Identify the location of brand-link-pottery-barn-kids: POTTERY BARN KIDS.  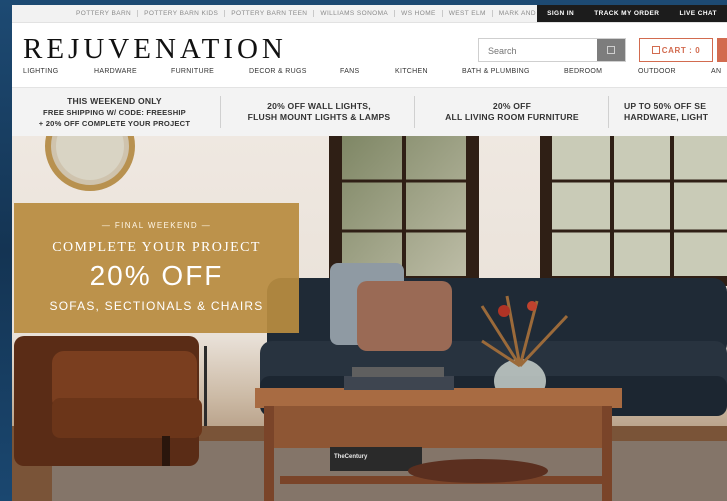
(182, 13).